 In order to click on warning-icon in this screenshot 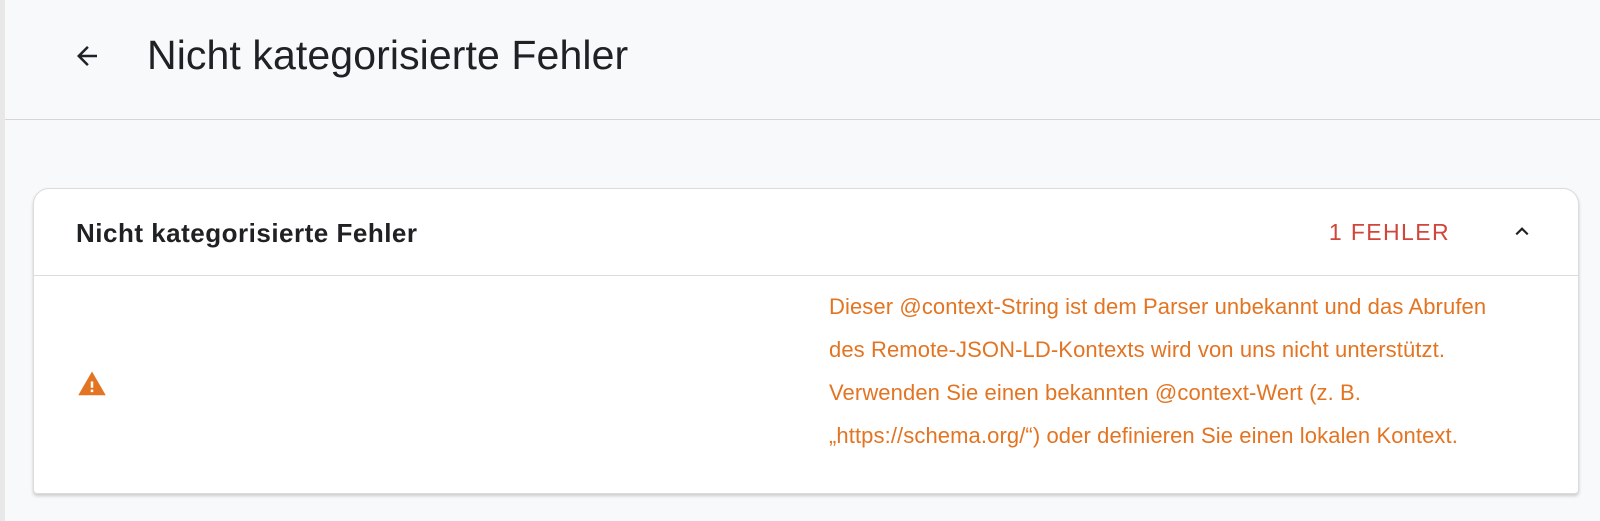, I will do `click(92, 383)`.